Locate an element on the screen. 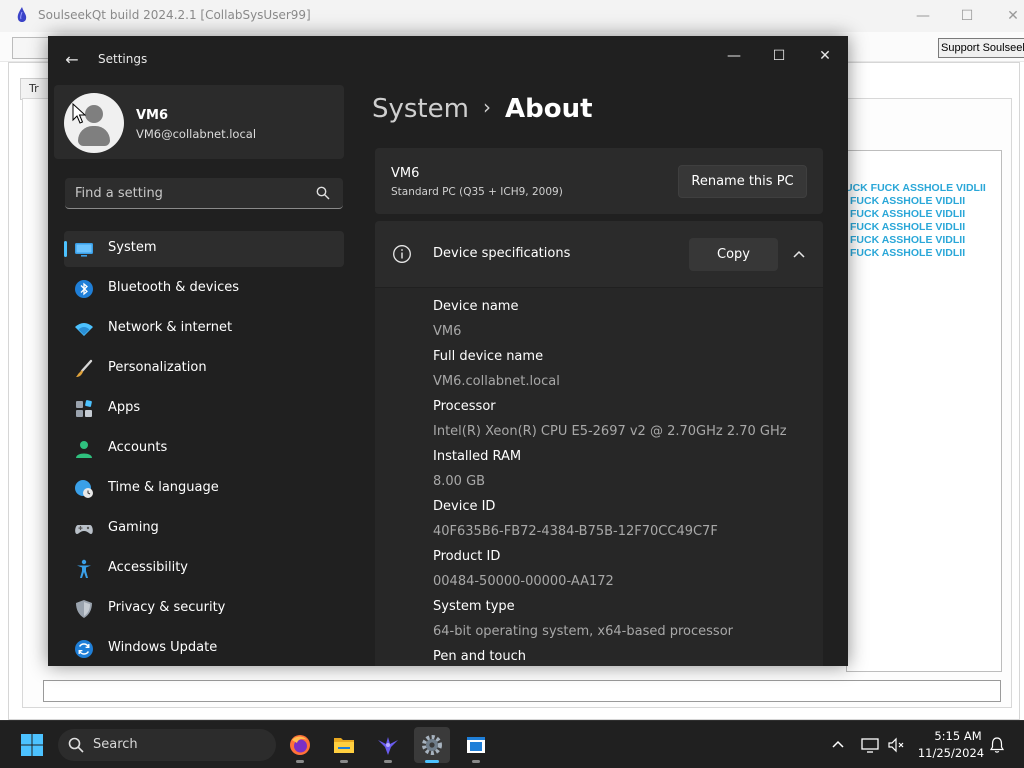 Image resolution: width=1024 pixels, height=768 pixels. spec-label: Product ID is located at coordinates (467, 556).